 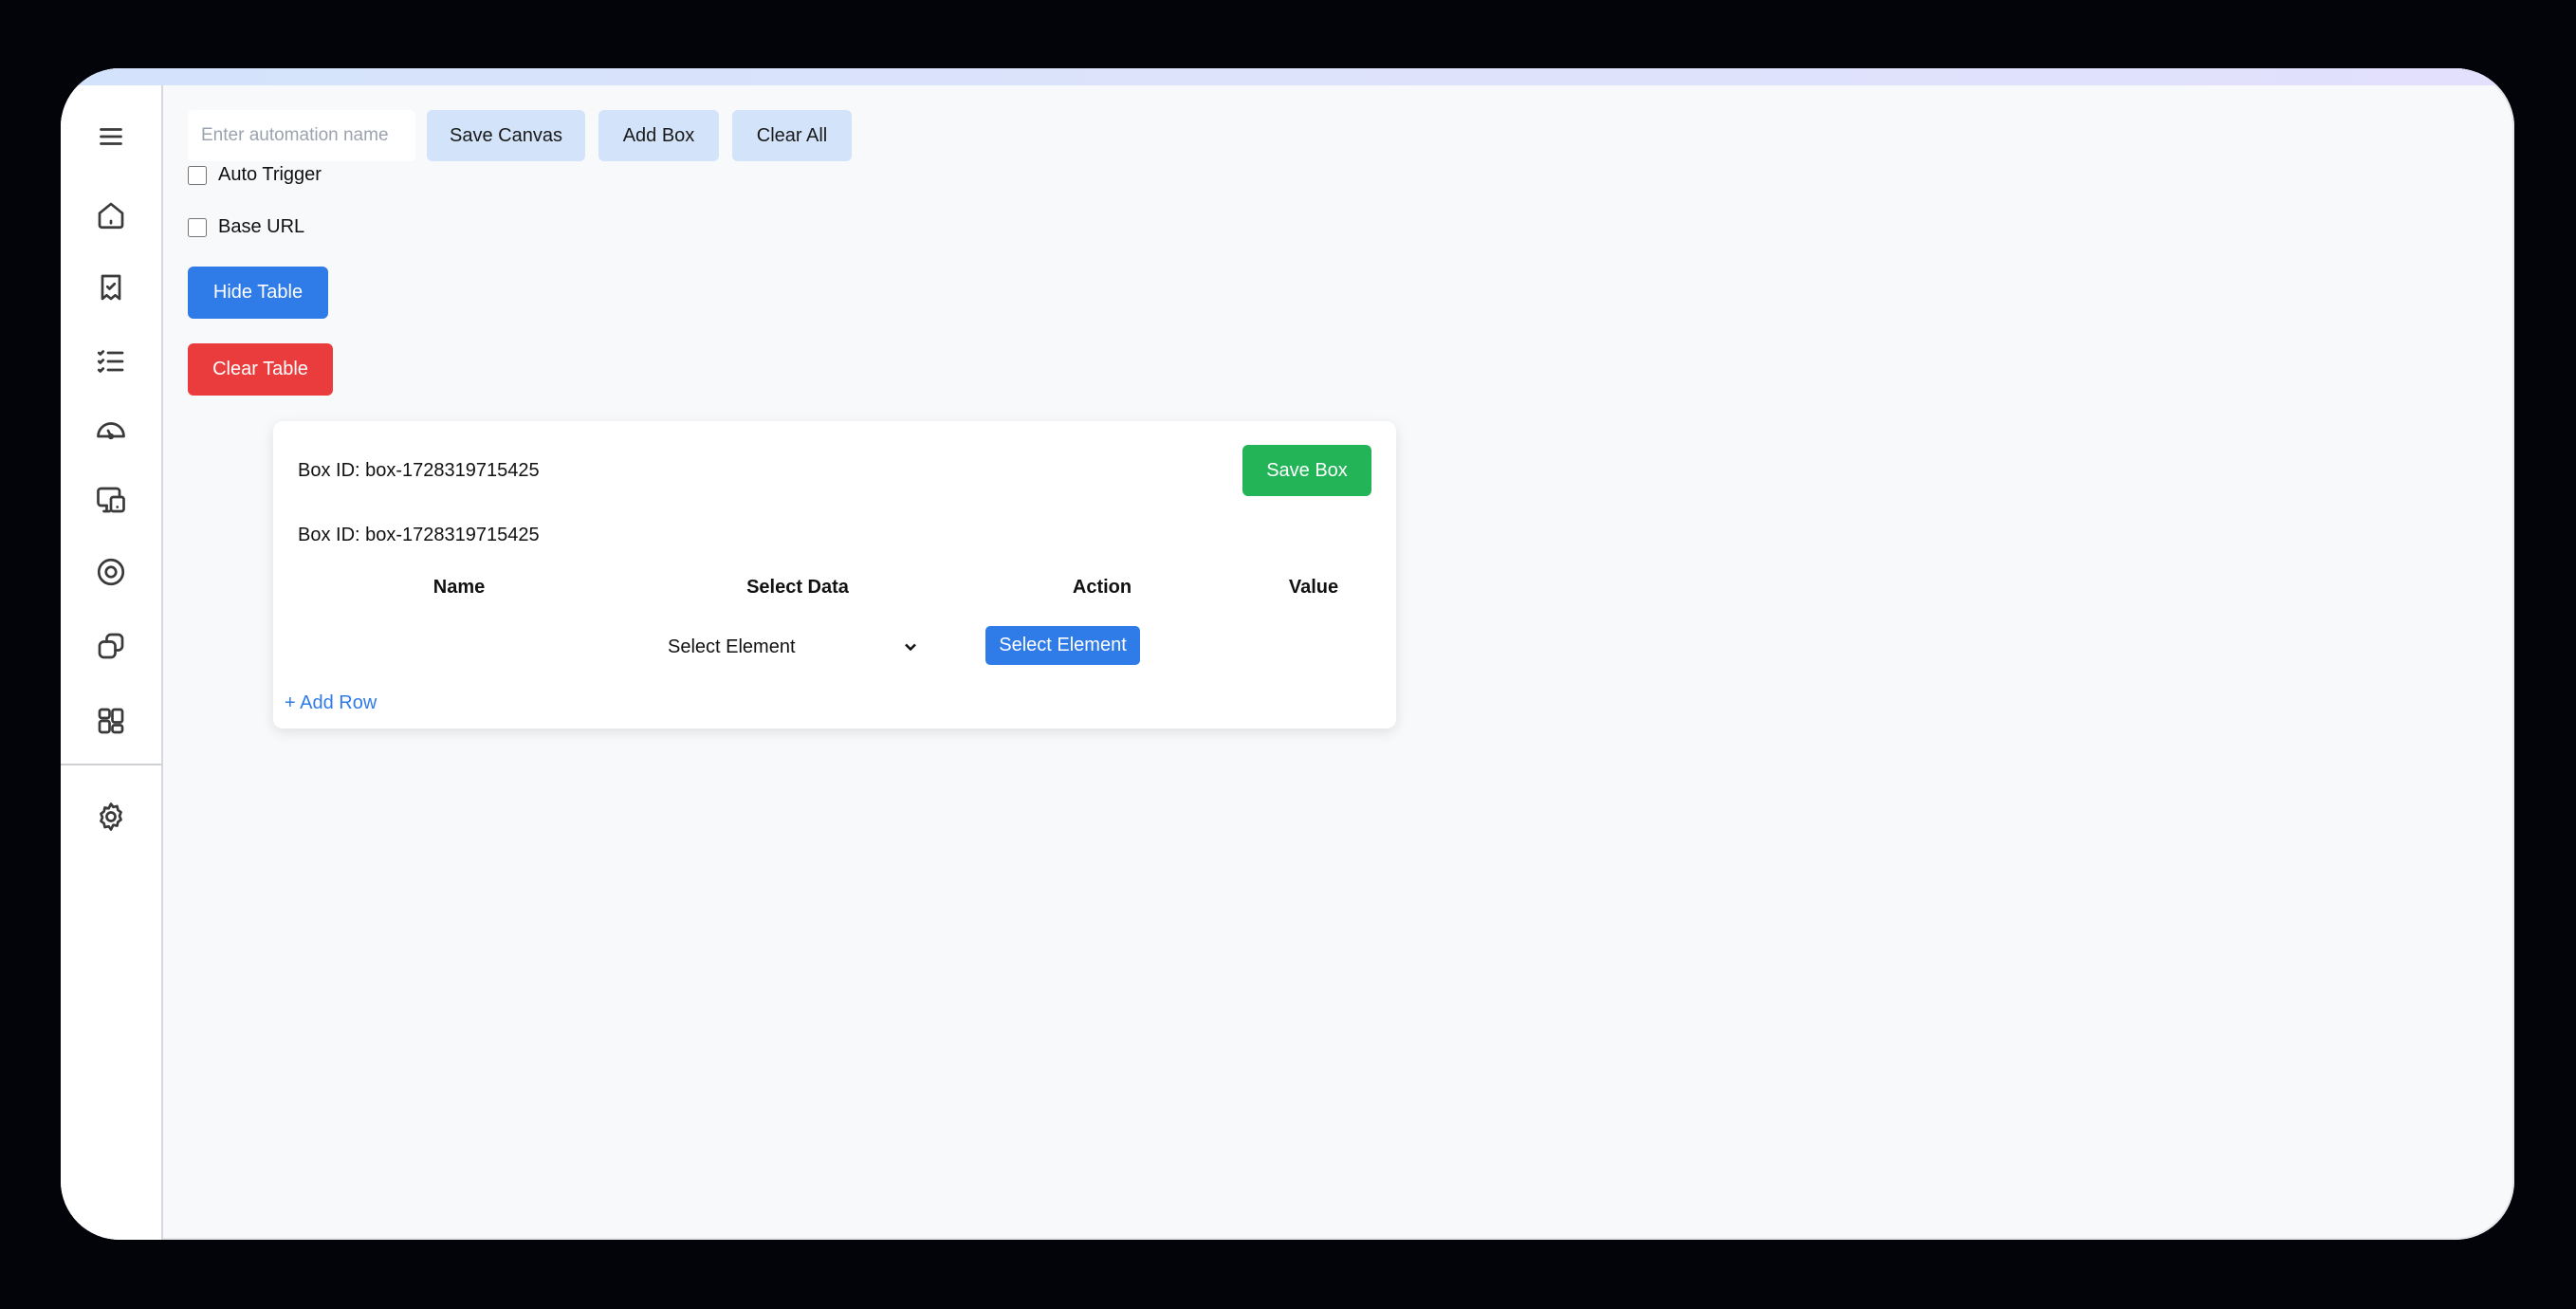 What do you see at coordinates (1313, 588) in the screenshot?
I see `column-header-value: Value` at bounding box center [1313, 588].